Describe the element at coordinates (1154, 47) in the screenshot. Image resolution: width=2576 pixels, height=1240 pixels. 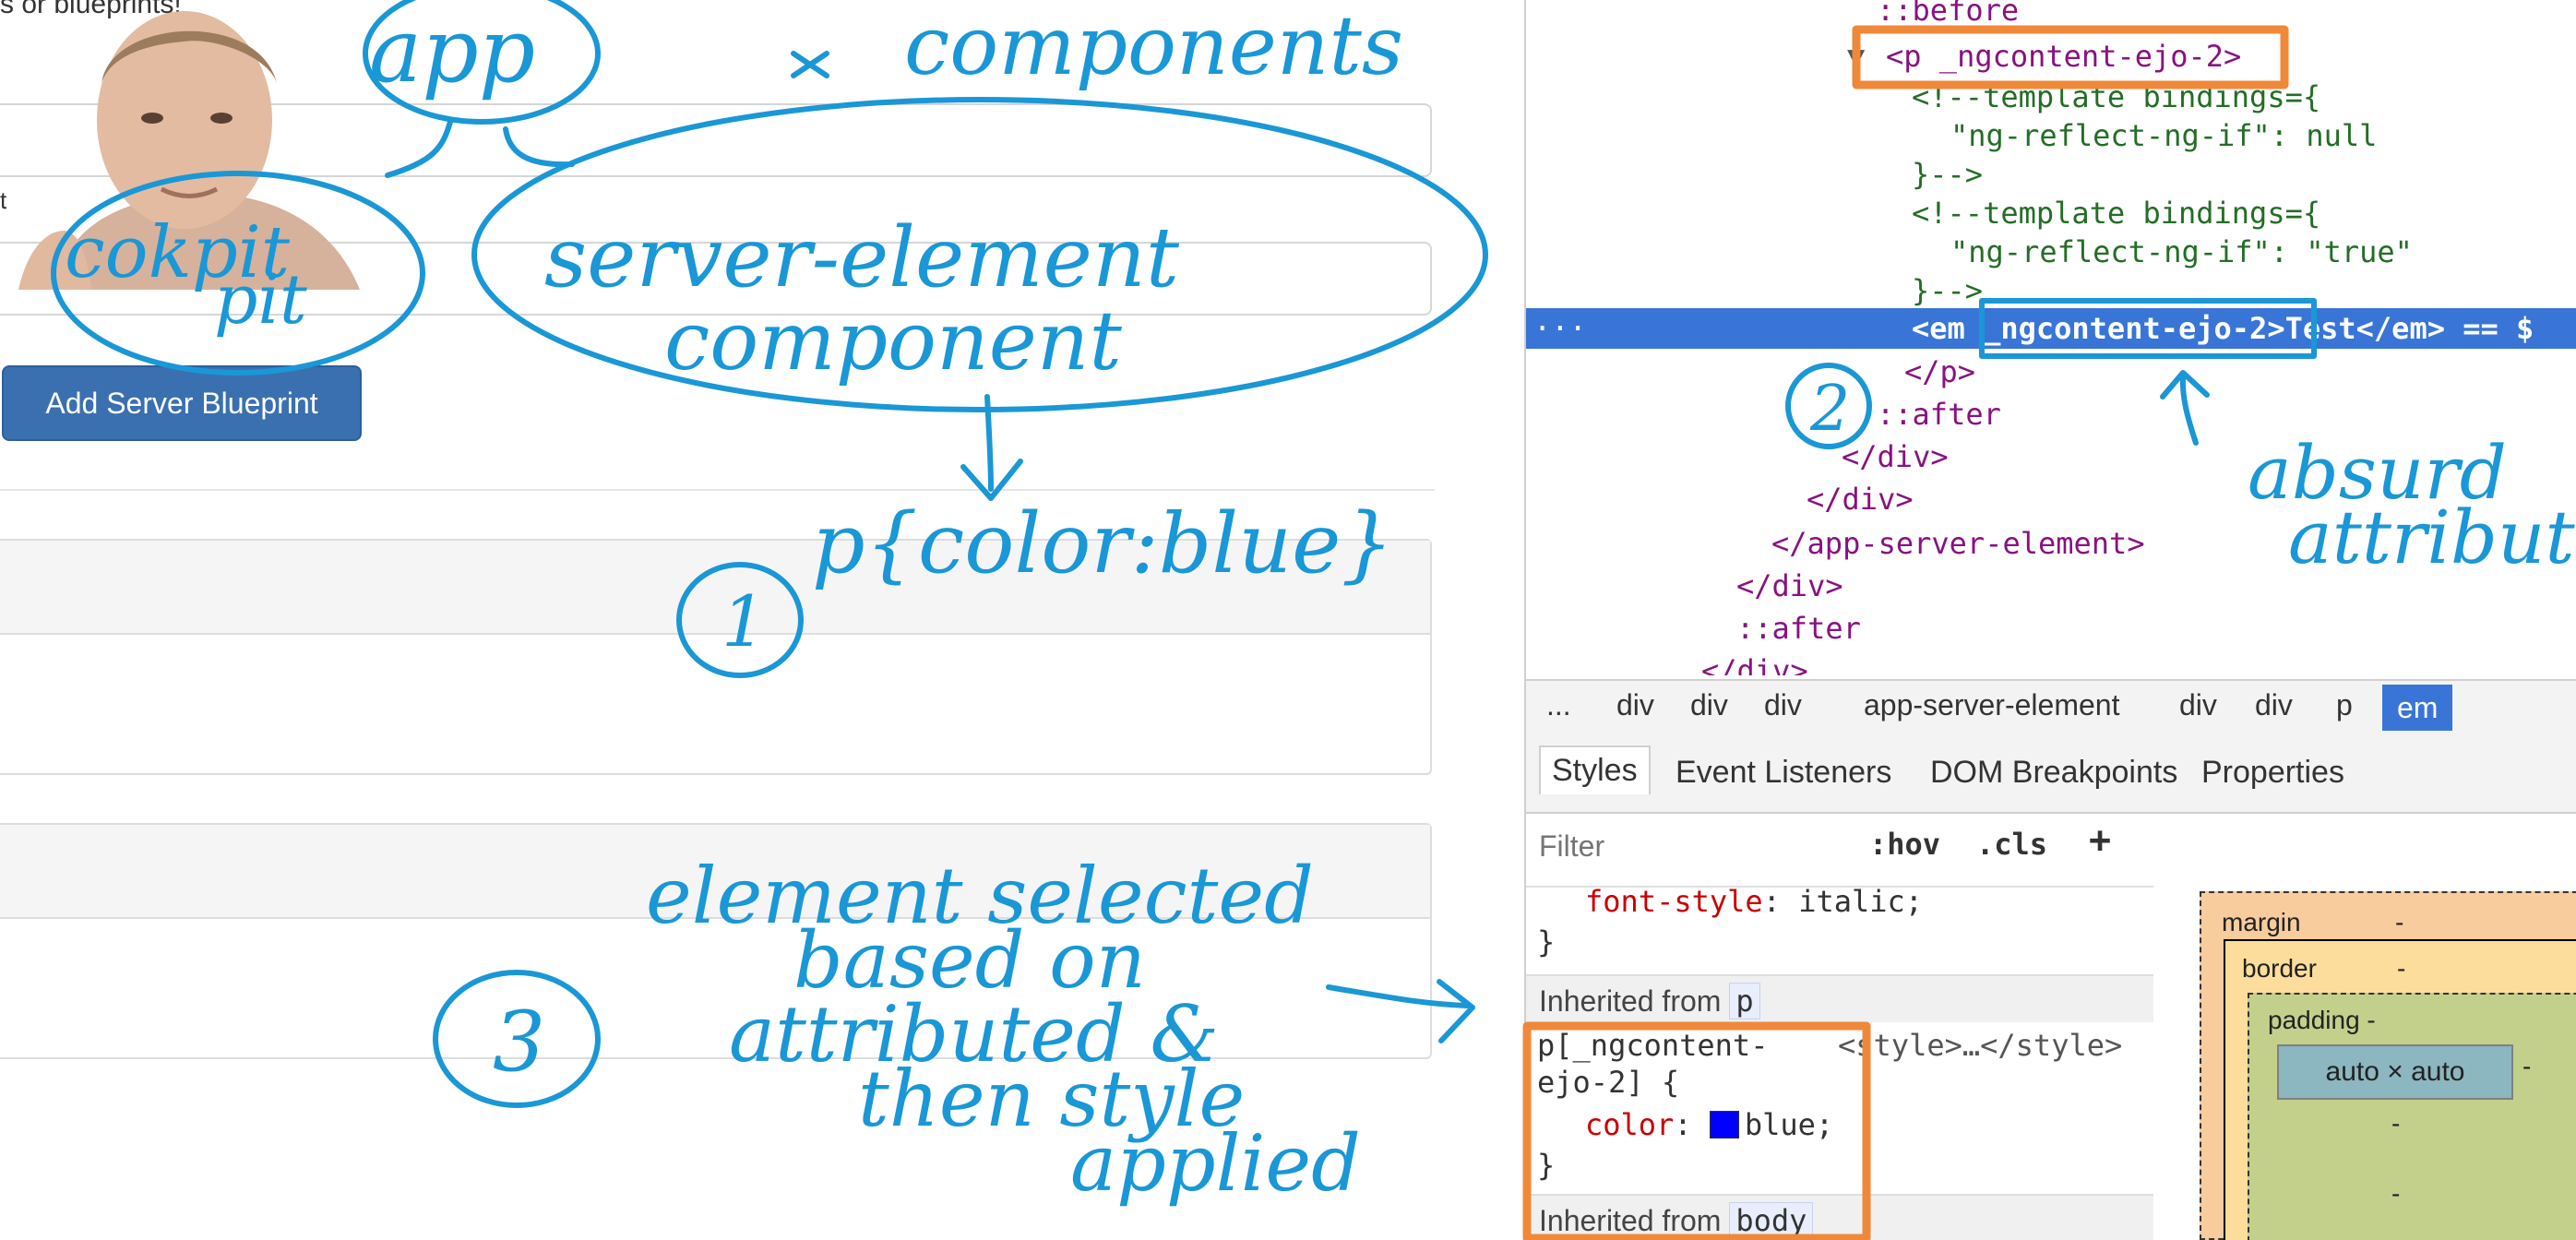
I see `annotation-components: components` at that location.